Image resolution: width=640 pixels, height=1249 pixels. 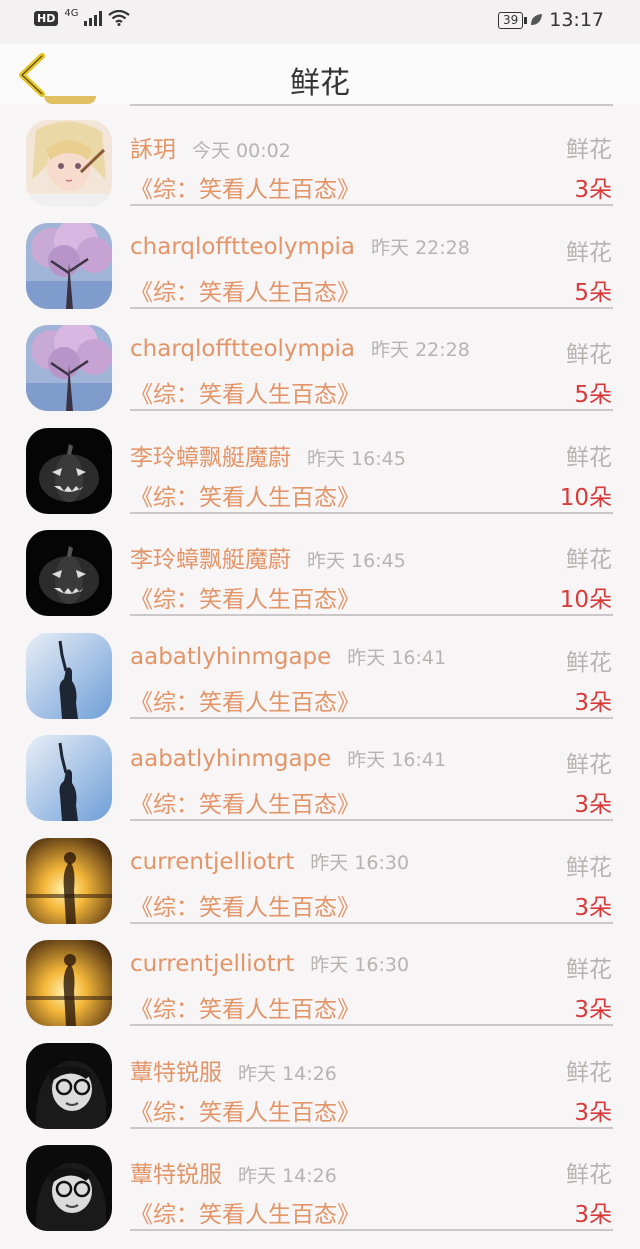 I want to click on top-bar: 鲜花, so click(x=320, y=74).